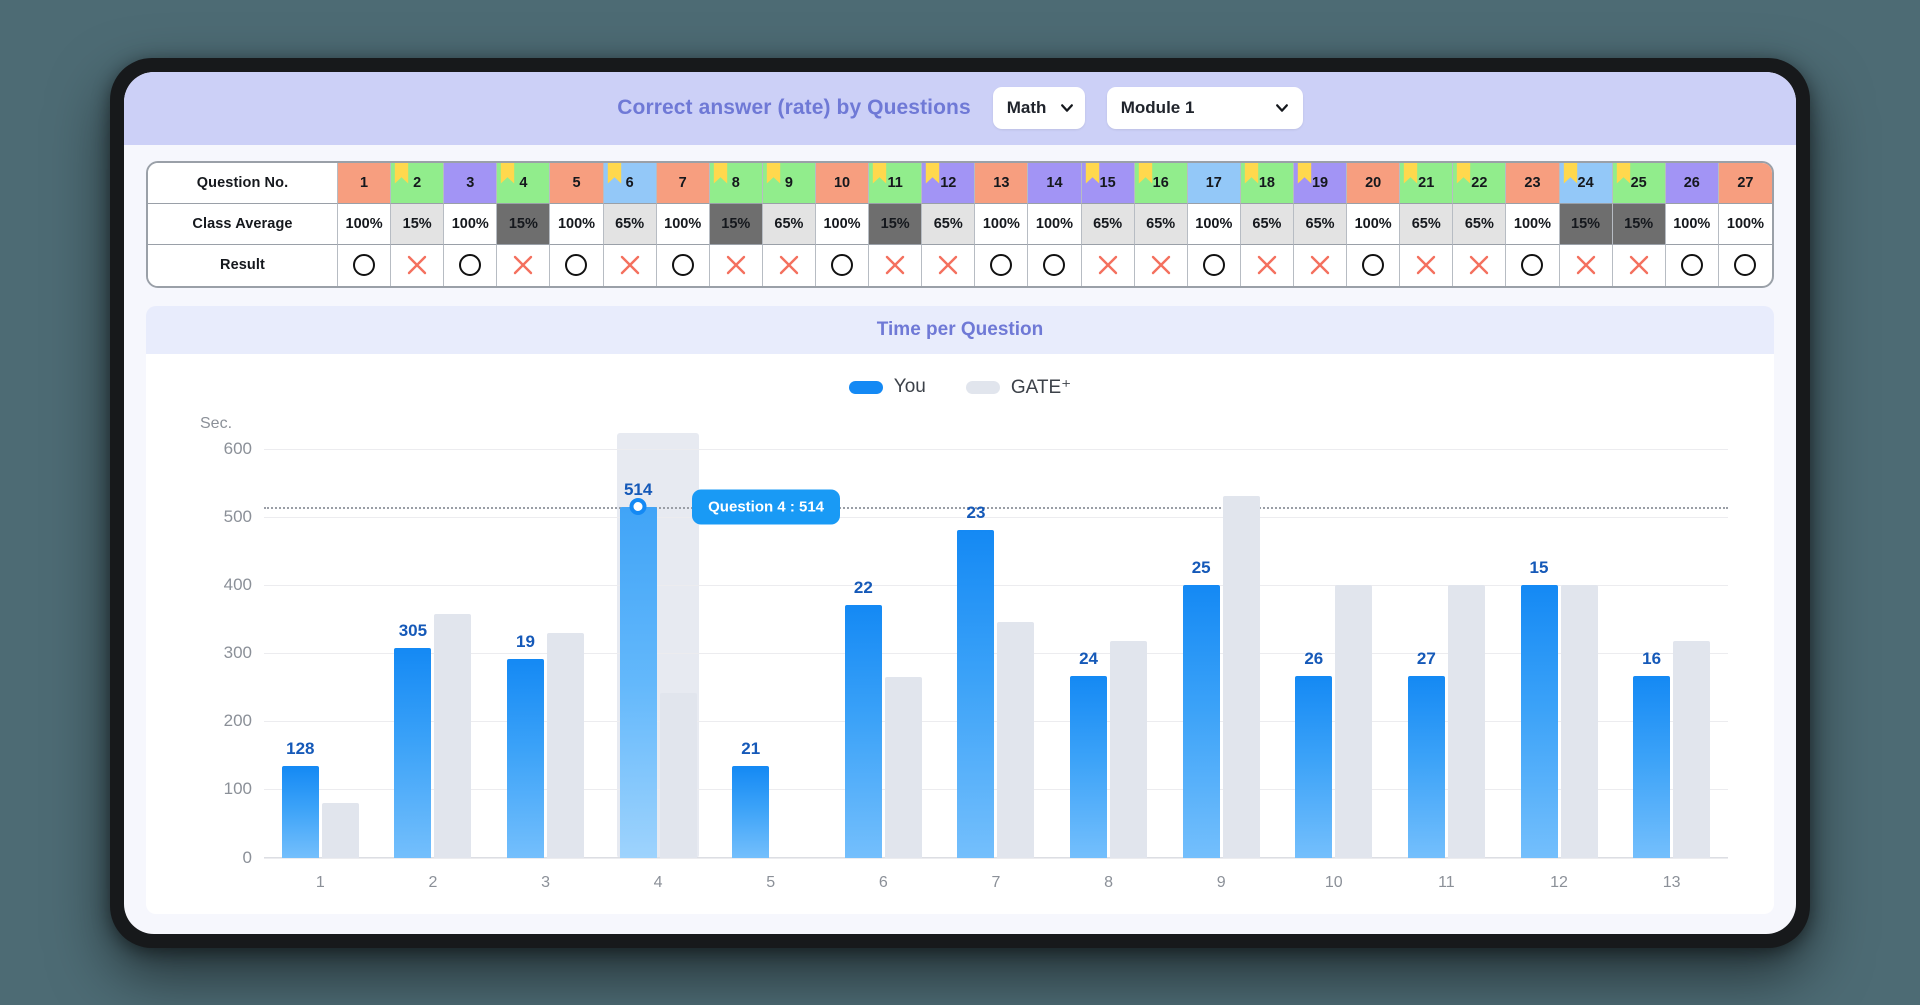 This screenshot has width=1920, height=1005. I want to click on question-no-cell: 3, so click(471, 183).